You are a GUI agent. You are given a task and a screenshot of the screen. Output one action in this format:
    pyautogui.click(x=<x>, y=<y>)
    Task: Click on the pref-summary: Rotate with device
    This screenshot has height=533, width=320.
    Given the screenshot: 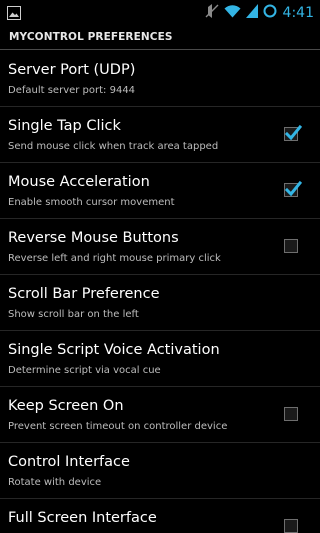 What is the action you would take?
    pyautogui.click(x=55, y=482)
    